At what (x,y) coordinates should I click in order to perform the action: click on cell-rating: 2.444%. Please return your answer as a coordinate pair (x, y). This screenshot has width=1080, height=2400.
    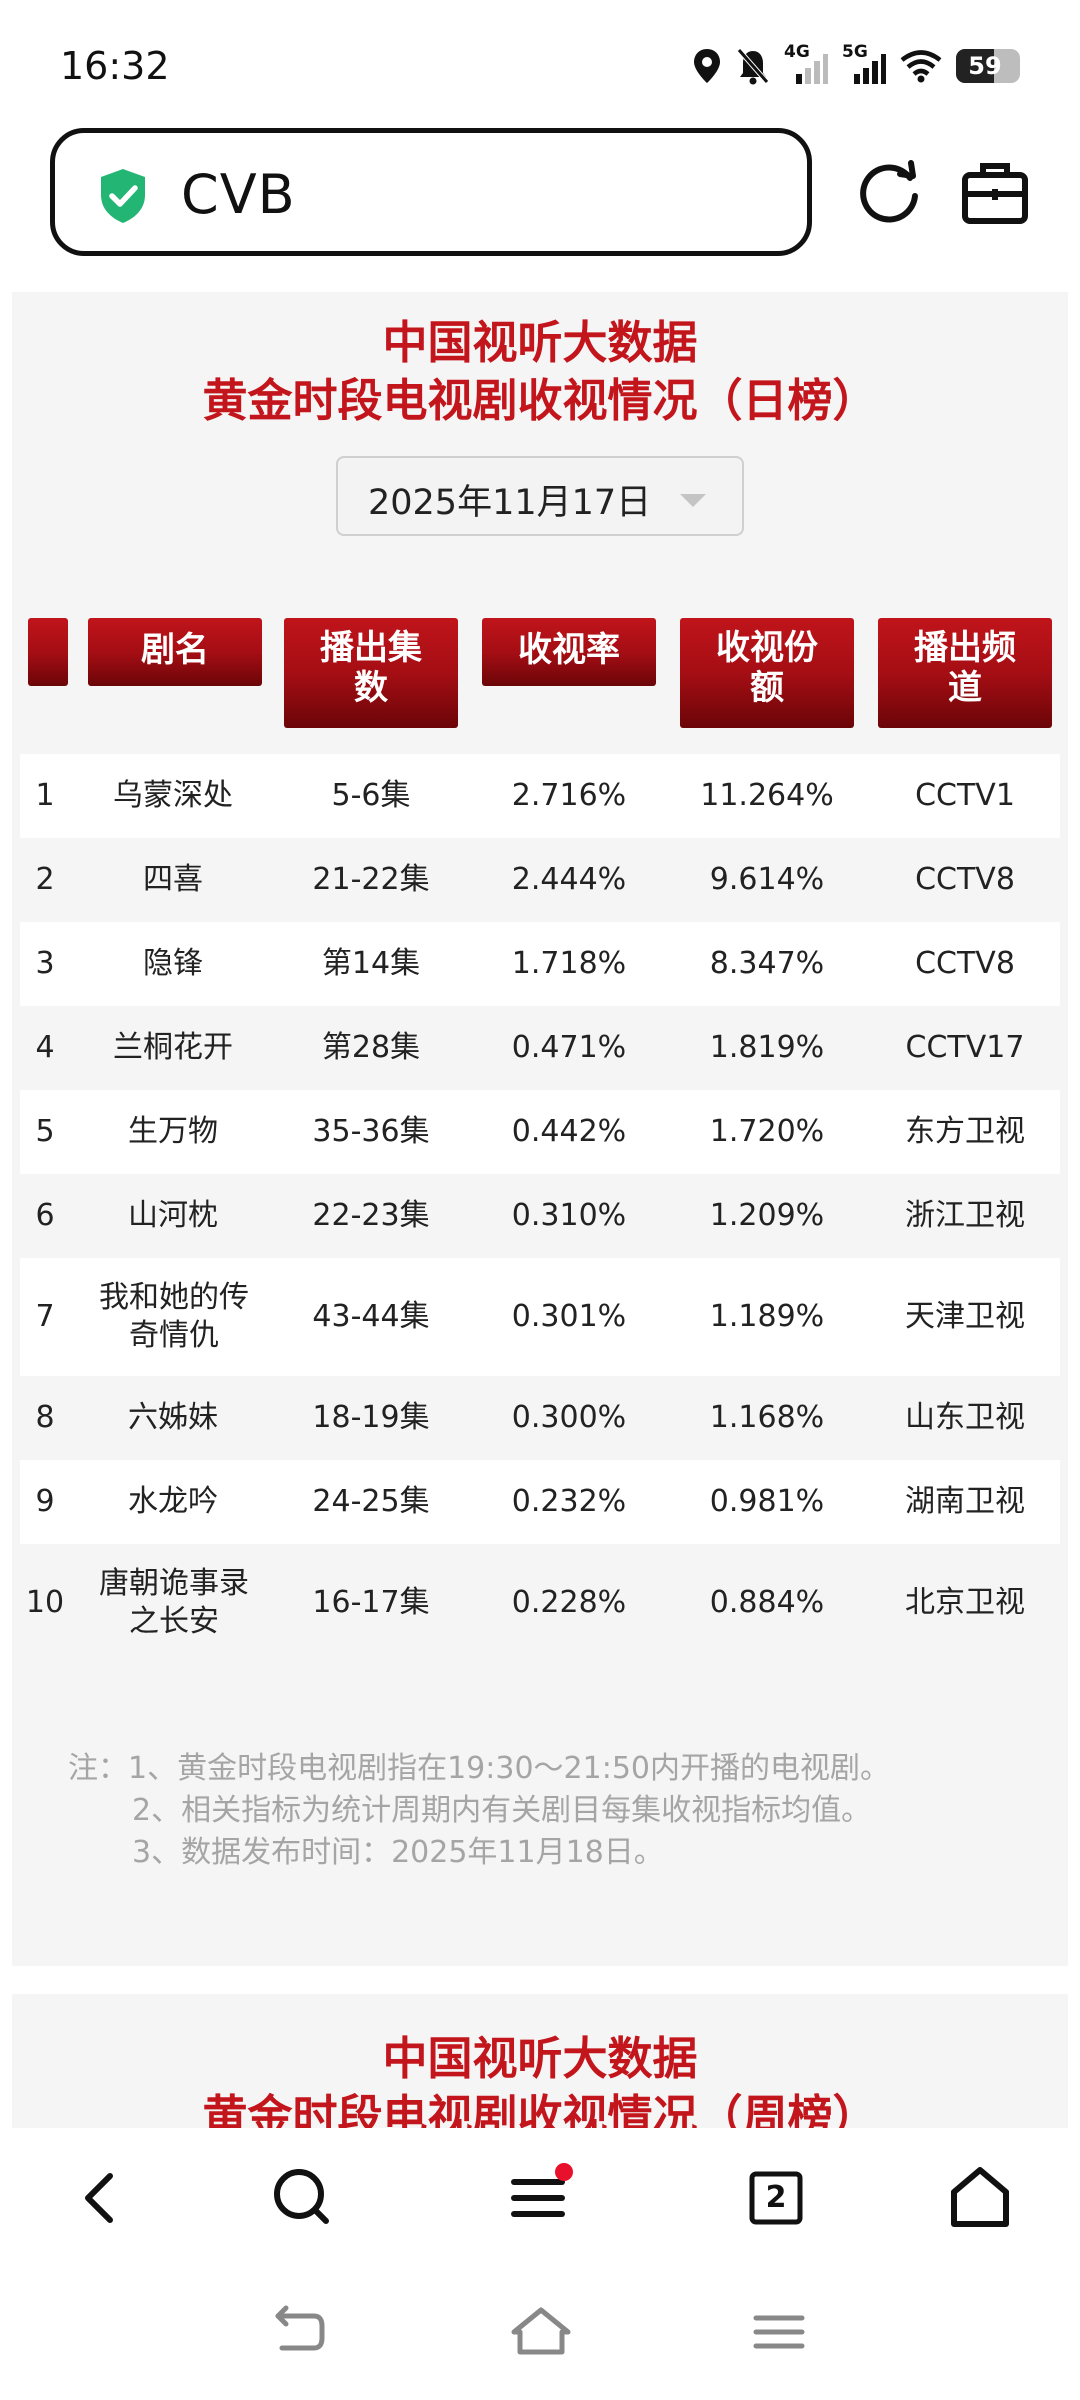
    Looking at the image, I should click on (569, 879).